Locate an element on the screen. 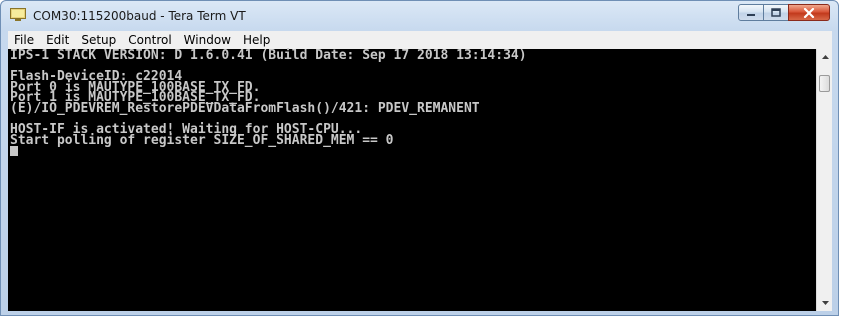 This screenshot has width=841, height=318. menu-setup: Setup is located at coordinates (98, 40).